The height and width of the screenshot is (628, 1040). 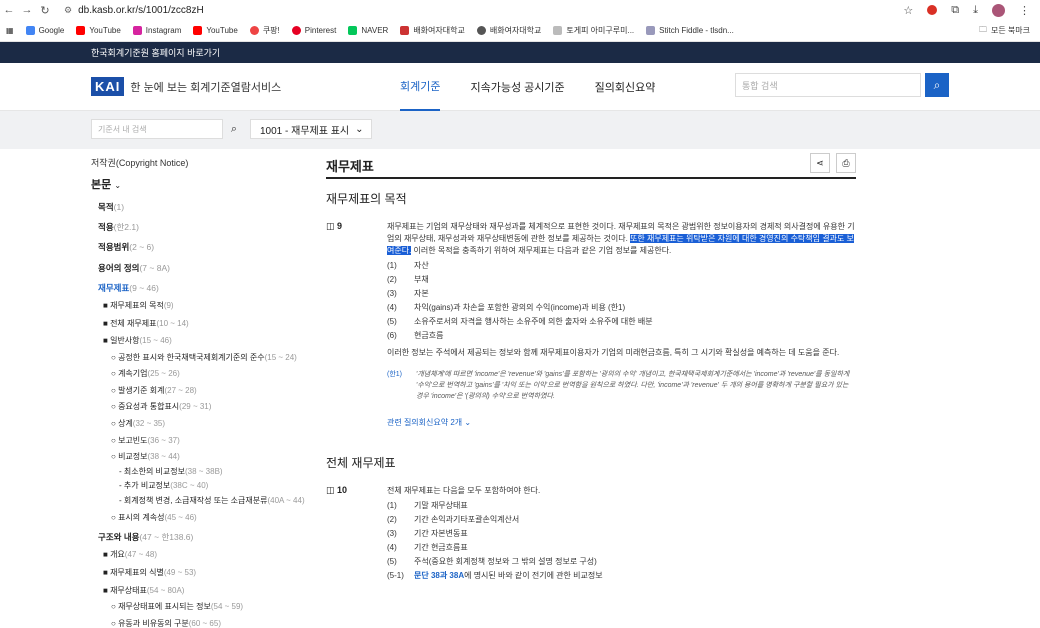 I want to click on paragraph-text: 전체 재무제표는 다음을 모두 포함하여야 한다., so click(x=464, y=490).